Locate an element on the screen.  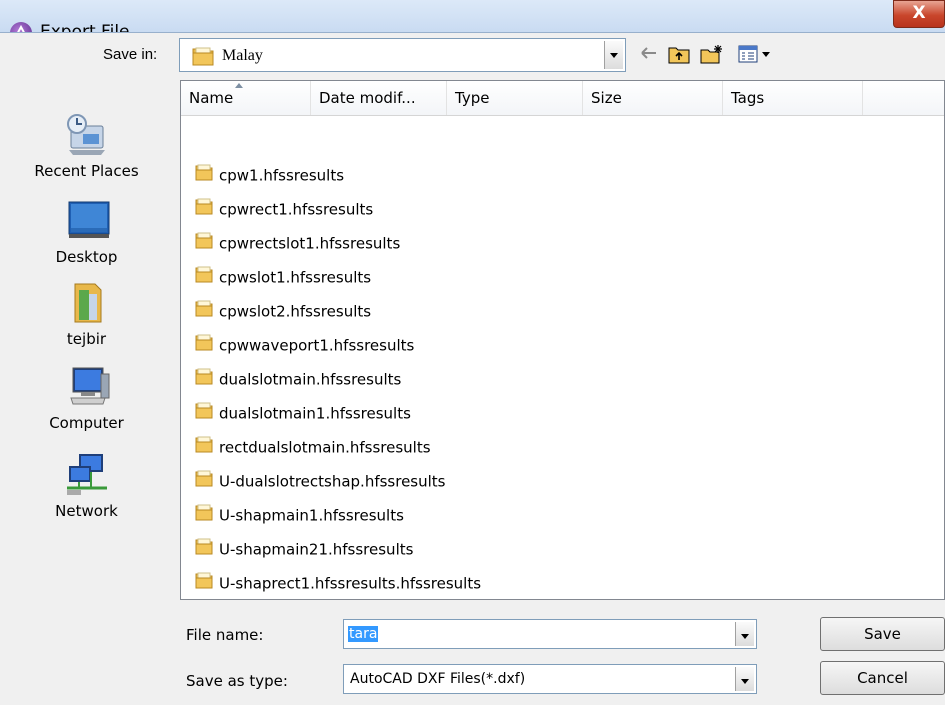
view-menu-icon is located at coordinates (755, 56).